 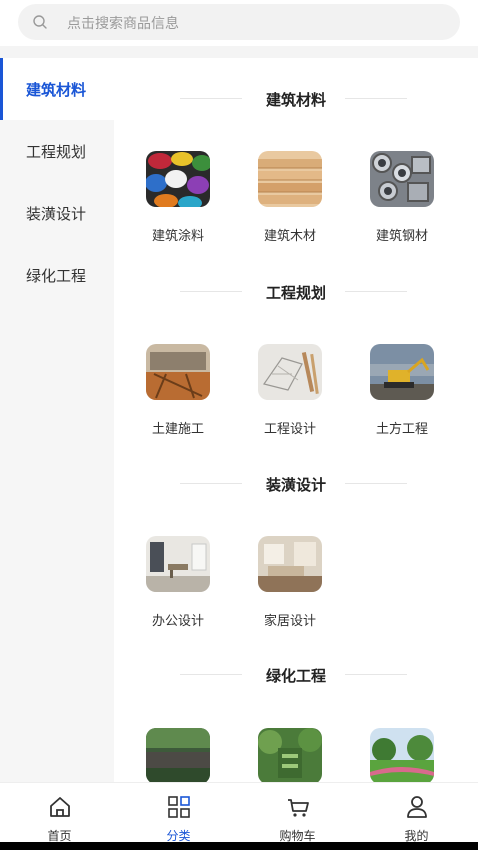 What do you see at coordinates (179, 807) in the screenshot?
I see `category-icon` at bounding box center [179, 807].